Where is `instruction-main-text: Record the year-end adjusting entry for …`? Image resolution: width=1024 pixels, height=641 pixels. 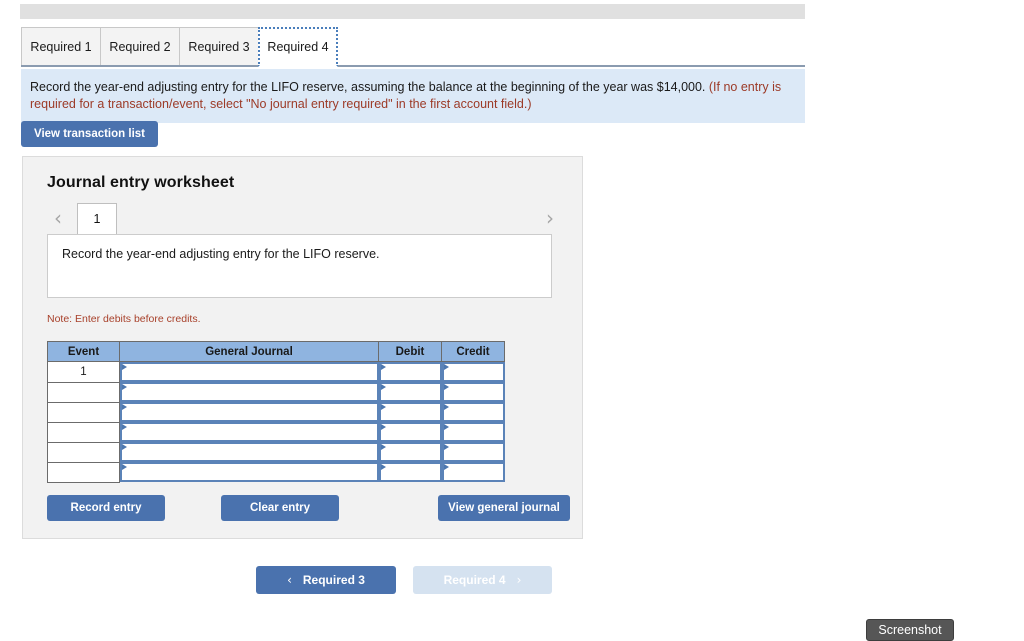
instruction-main-text: Record the year-end adjusting entry for … is located at coordinates (369, 87).